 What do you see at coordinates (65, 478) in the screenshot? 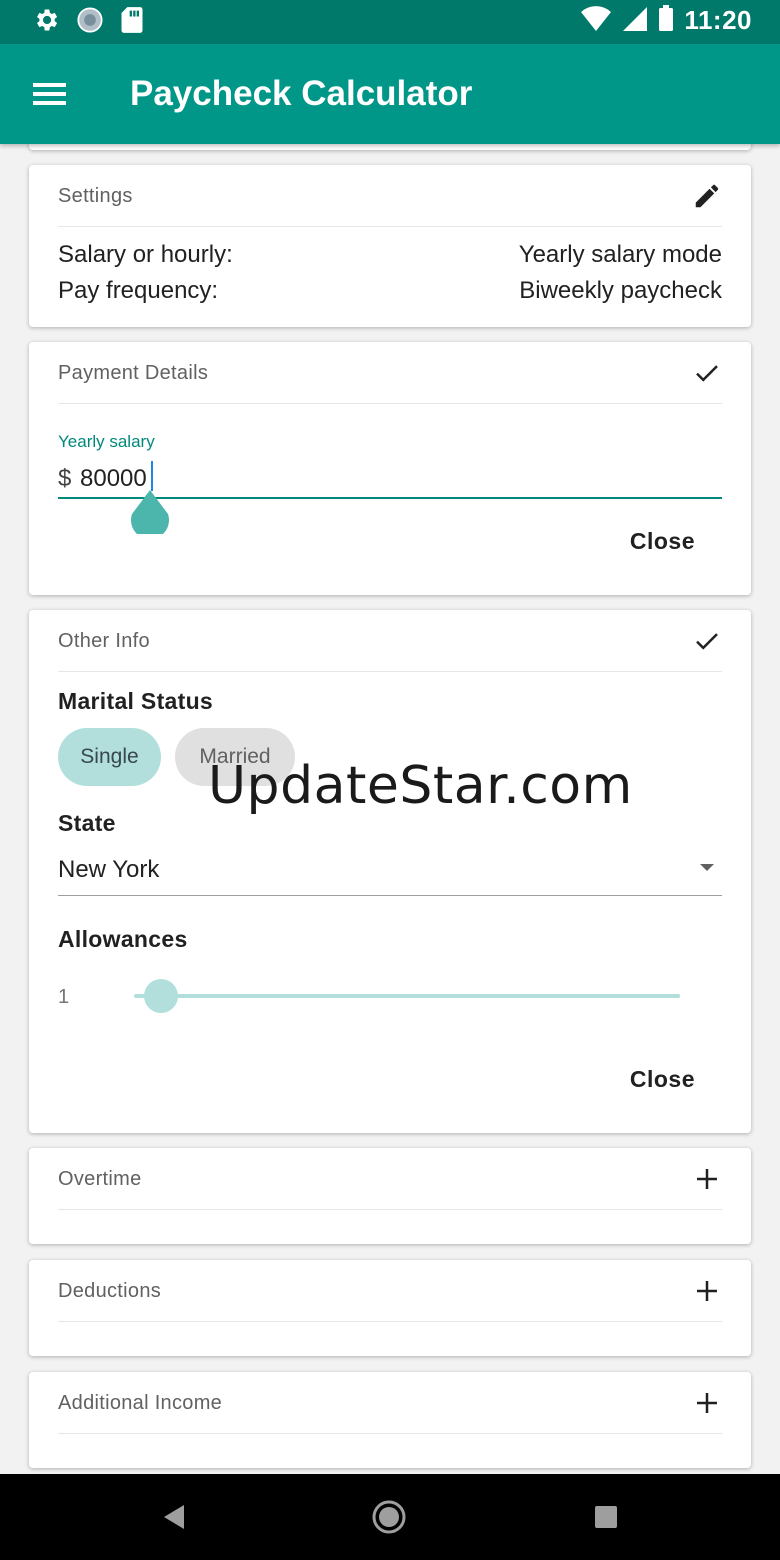
I see `currency-prefix: $` at bounding box center [65, 478].